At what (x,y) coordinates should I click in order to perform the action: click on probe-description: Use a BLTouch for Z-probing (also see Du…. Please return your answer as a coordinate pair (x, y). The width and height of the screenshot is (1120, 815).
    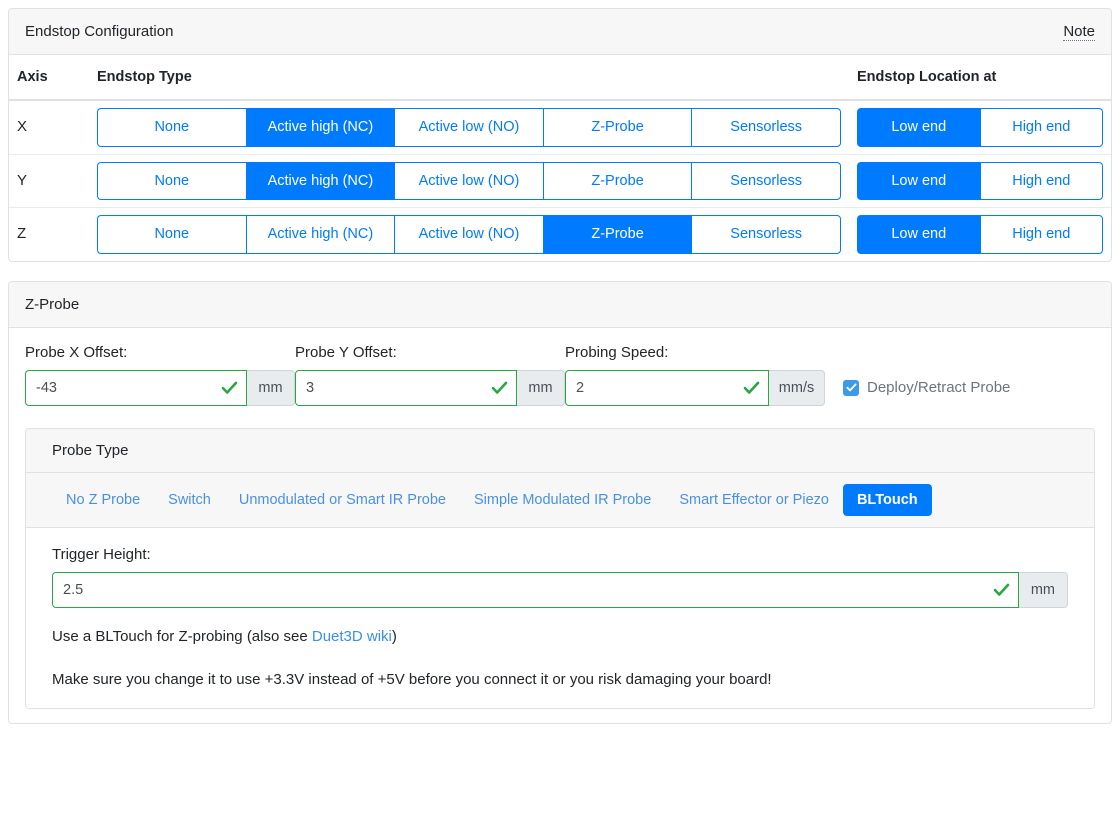
    Looking at the image, I should click on (560, 636).